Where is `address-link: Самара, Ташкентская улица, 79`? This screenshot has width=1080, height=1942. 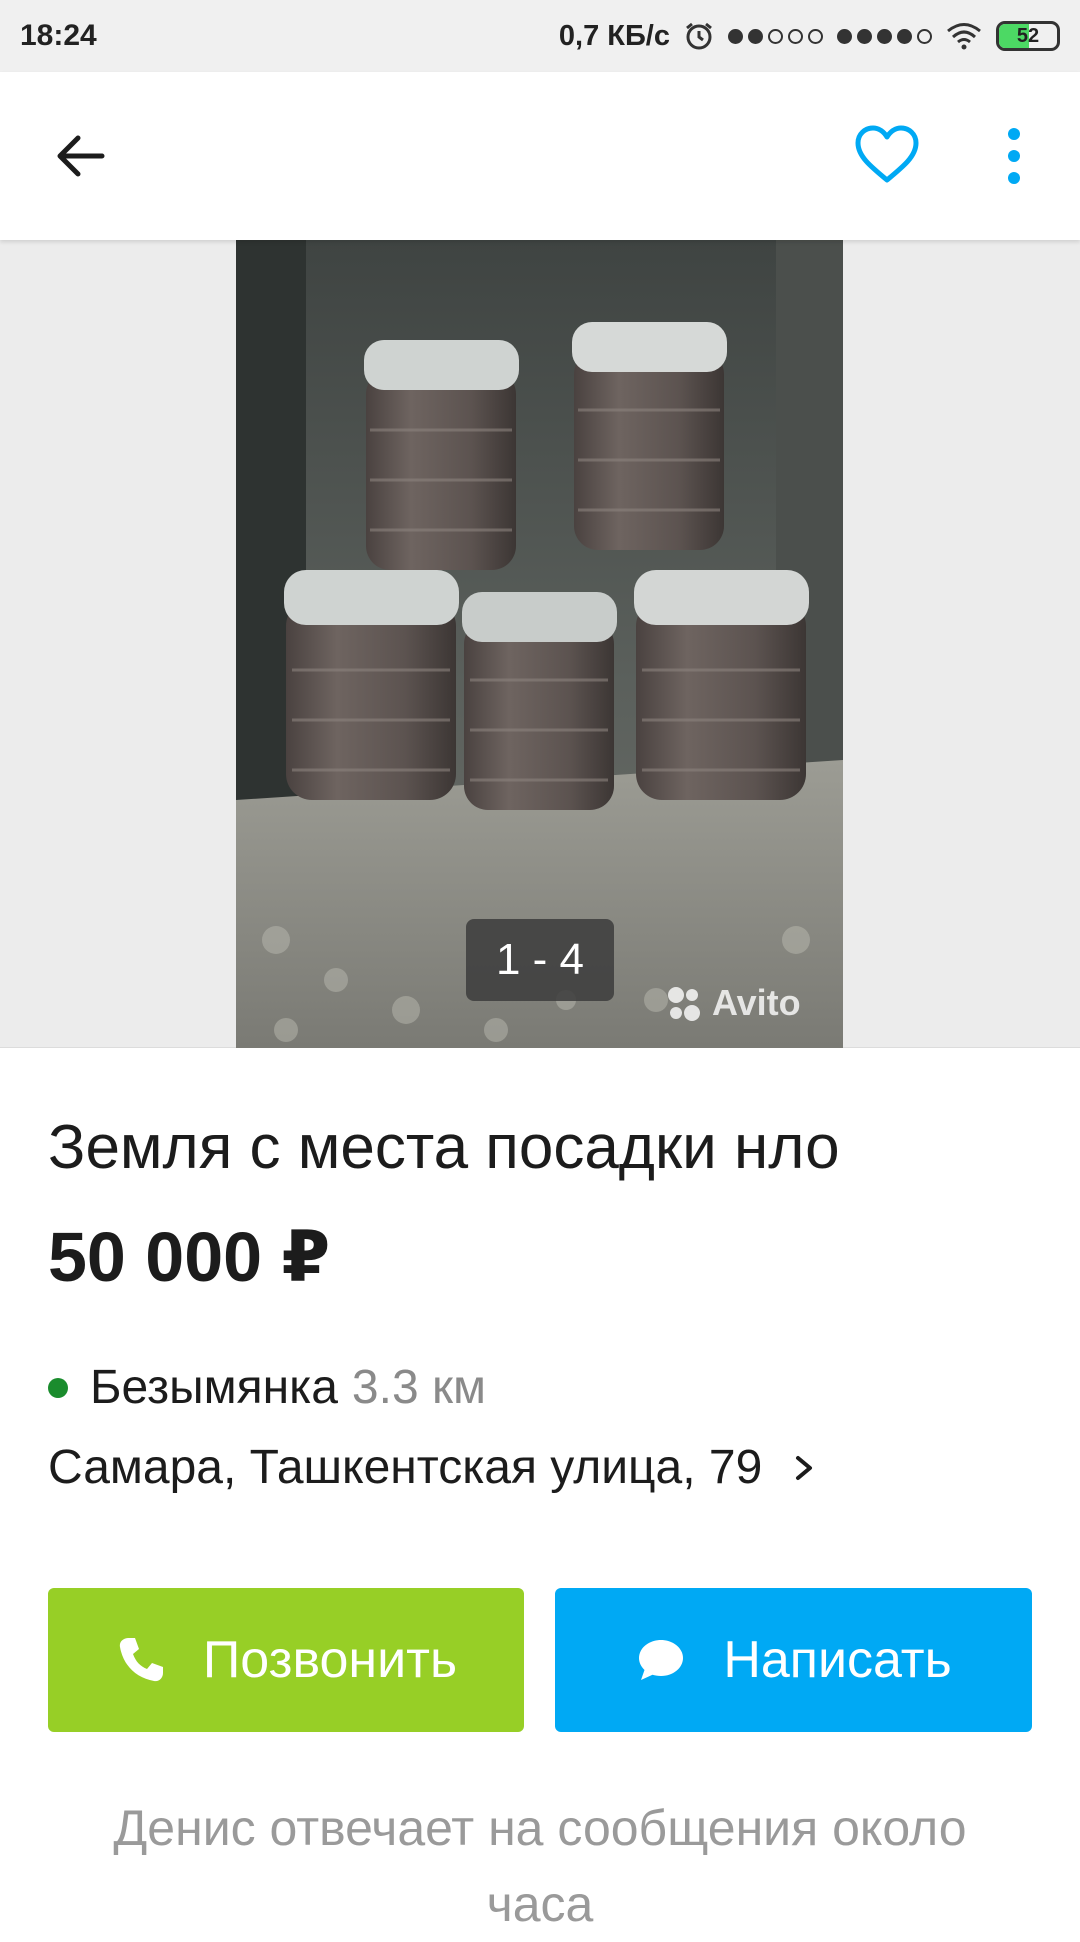
address-link: Самара, Ташкентская улица, 79 is located at coordinates (478, 1467).